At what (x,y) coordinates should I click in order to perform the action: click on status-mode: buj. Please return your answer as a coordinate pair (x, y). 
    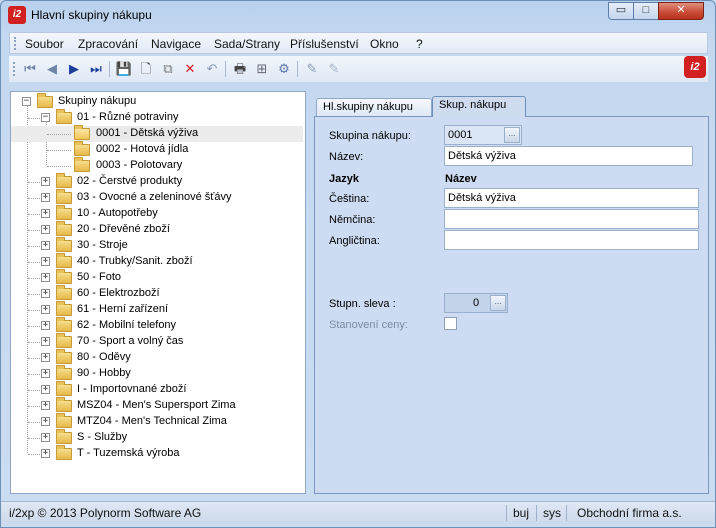
    Looking at the image, I should click on (521, 513).